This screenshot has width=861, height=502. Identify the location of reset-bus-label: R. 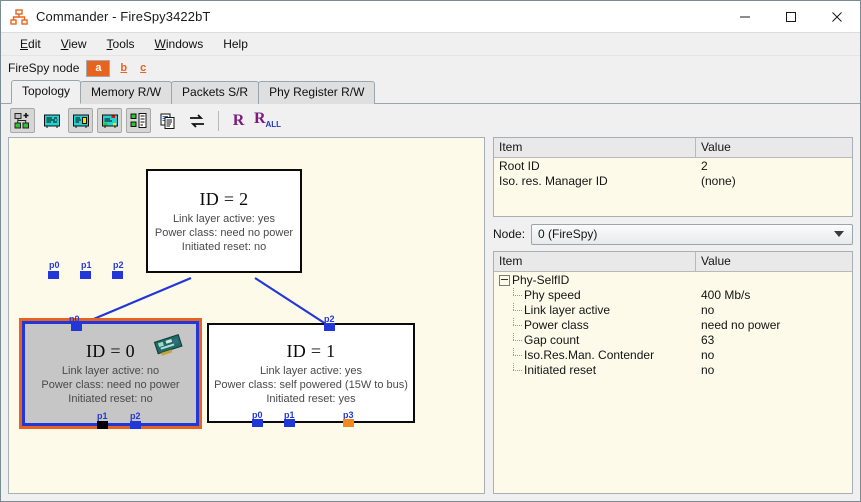
(238, 120).